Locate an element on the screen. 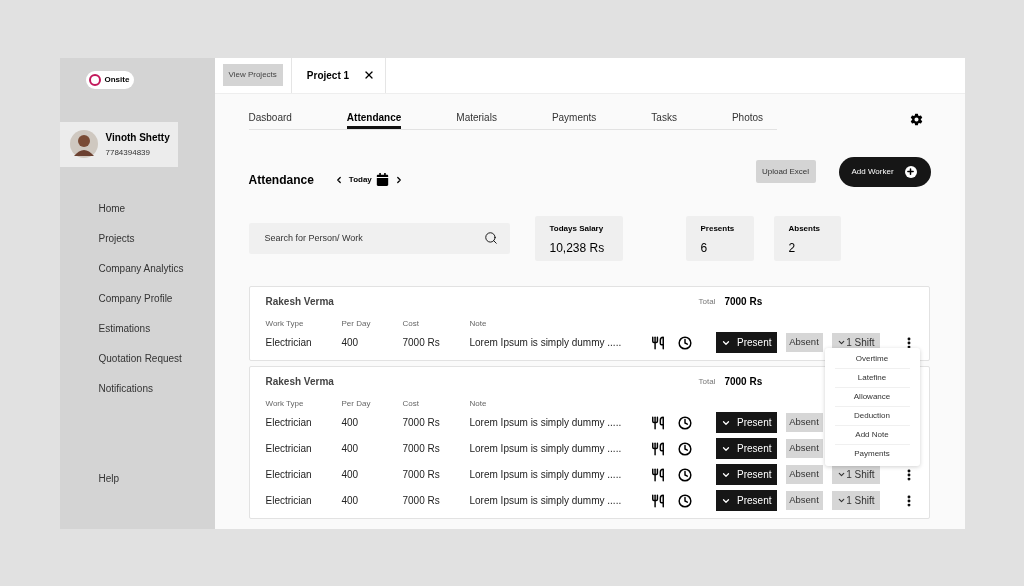 This screenshot has width=1024, height=586. nav-tab: Photos is located at coordinates (747, 118).